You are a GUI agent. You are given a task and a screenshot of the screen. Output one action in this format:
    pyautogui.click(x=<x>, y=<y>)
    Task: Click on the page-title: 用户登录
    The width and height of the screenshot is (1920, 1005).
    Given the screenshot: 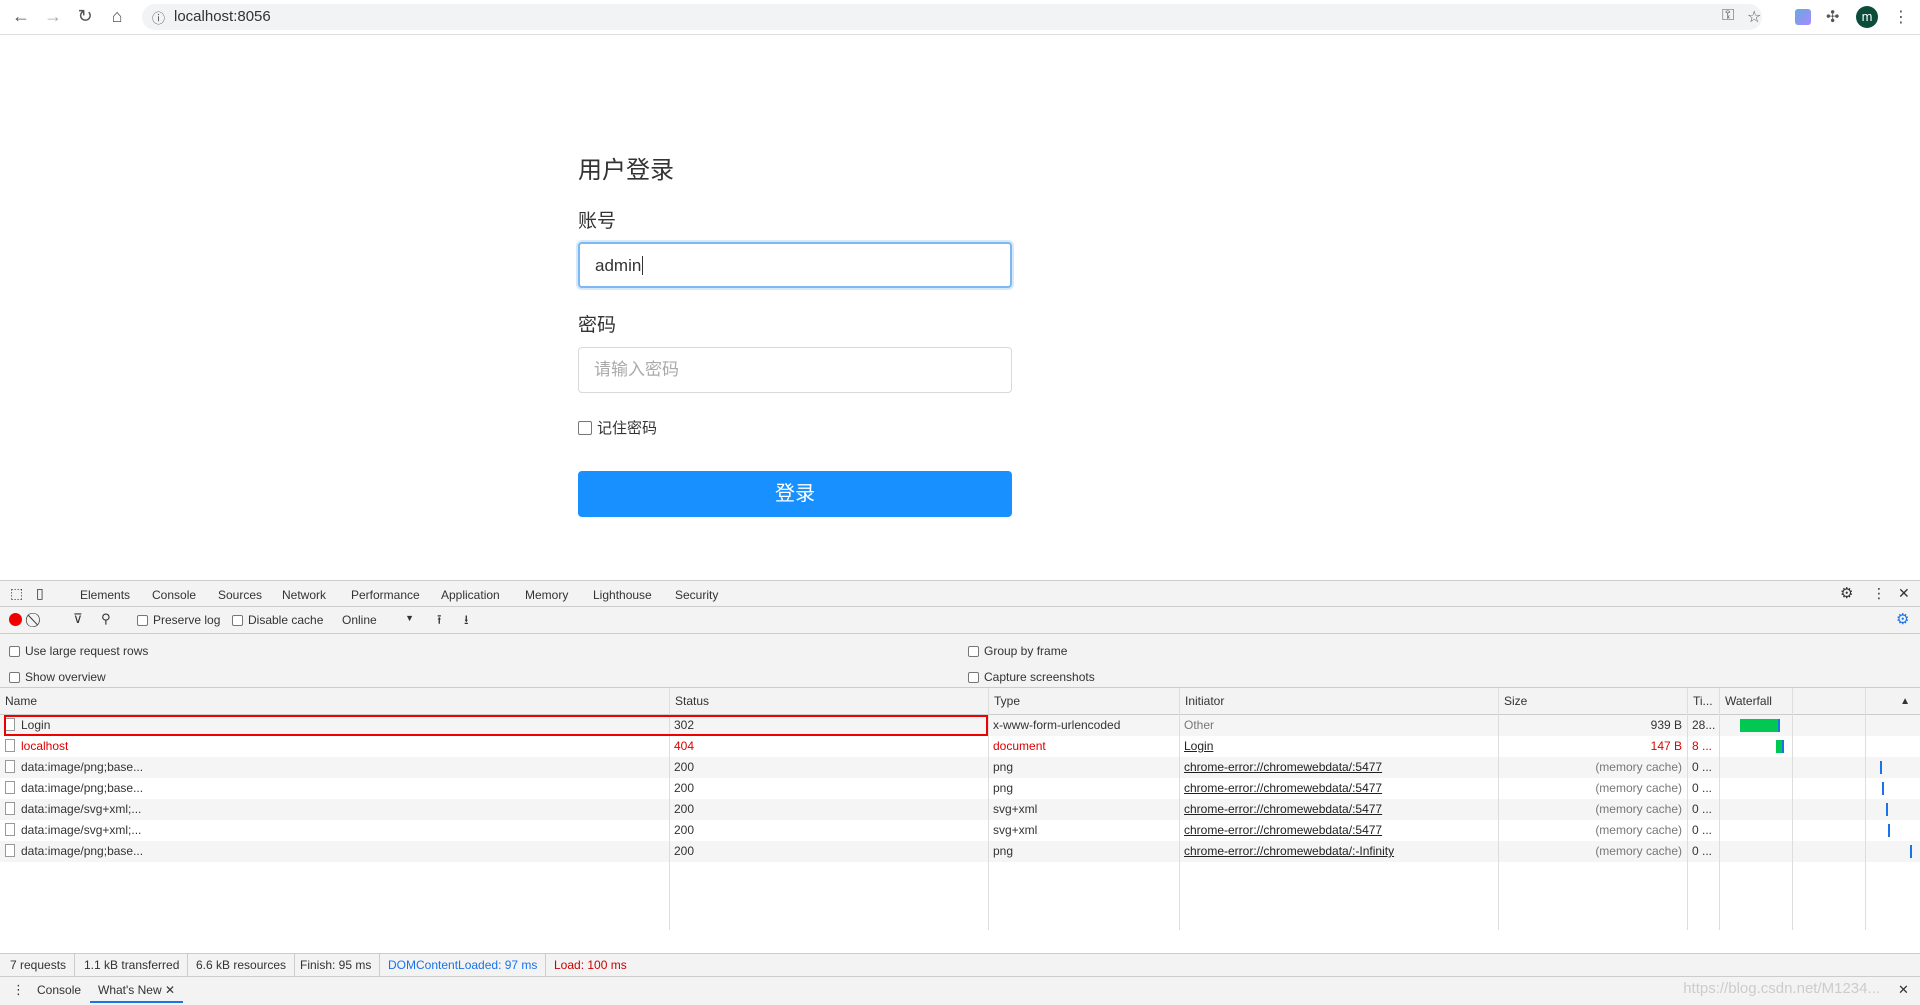 What is the action you would take?
    pyautogui.click(x=626, y=170)
    